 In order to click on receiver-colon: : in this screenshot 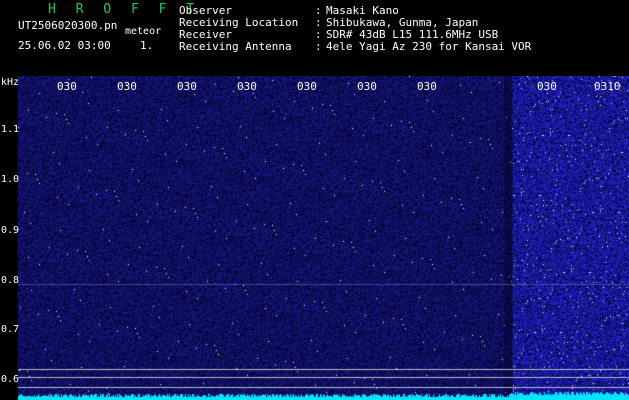, I will do `click(318, 34)`.